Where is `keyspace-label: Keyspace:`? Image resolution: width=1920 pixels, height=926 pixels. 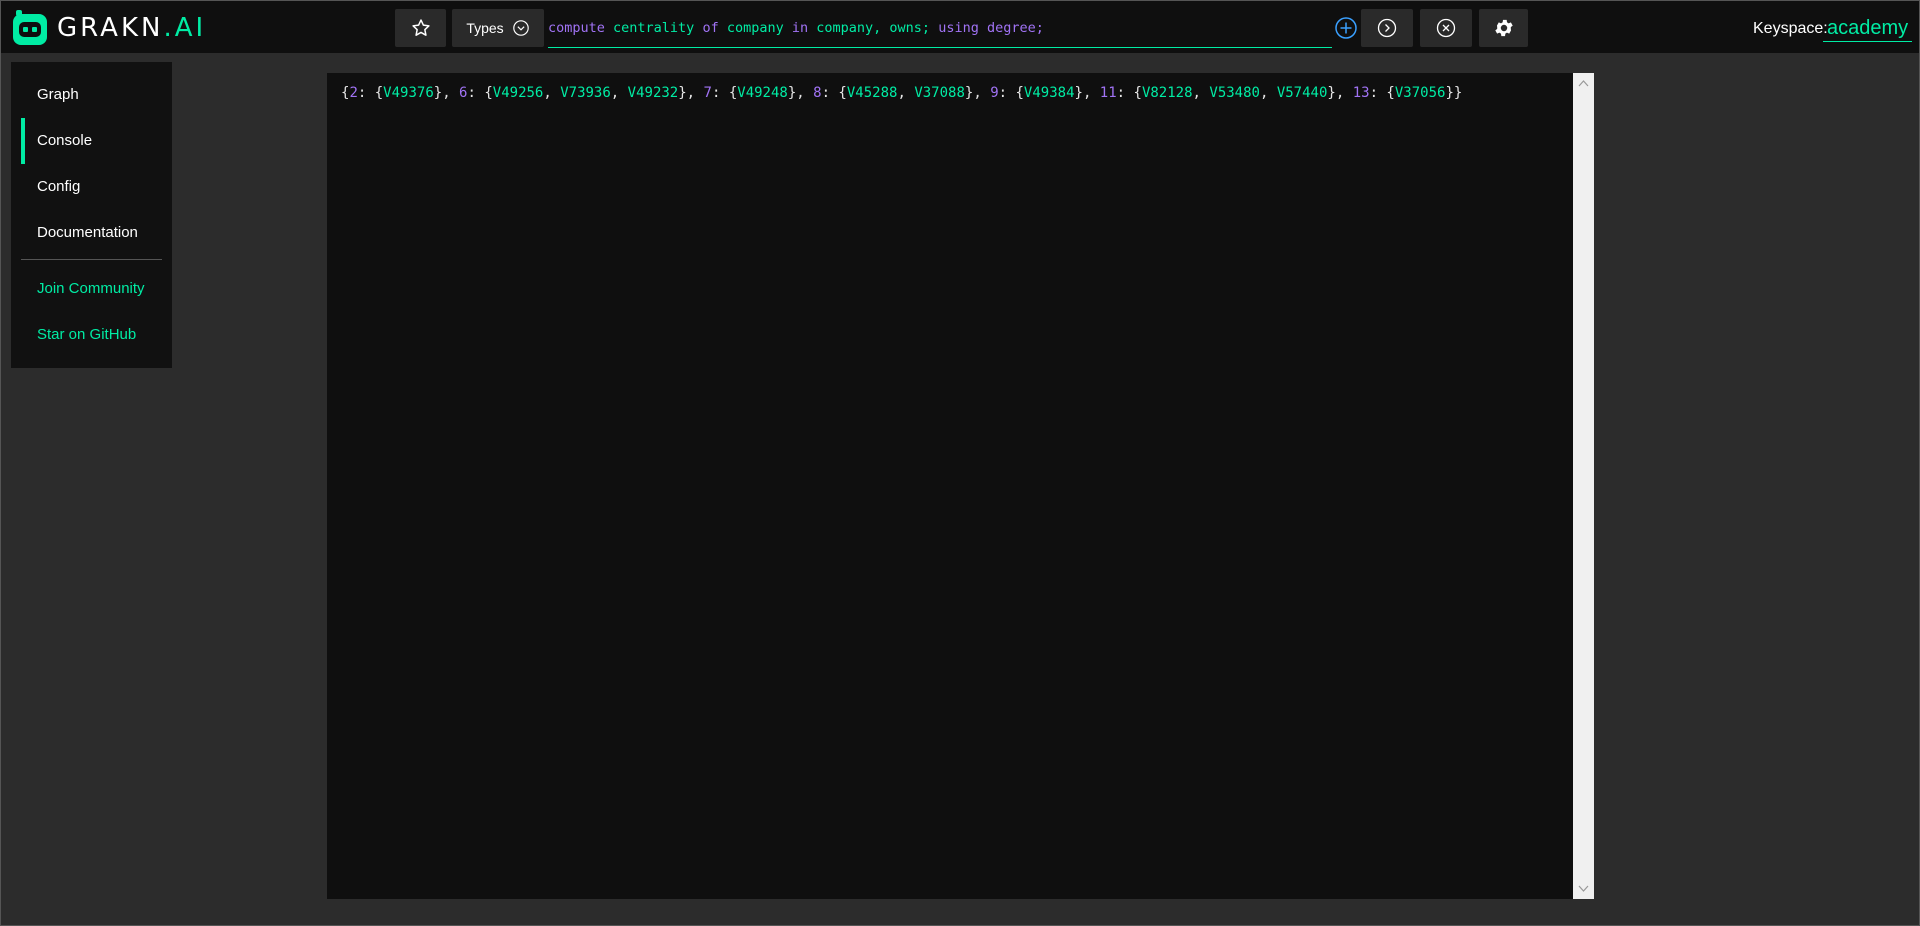 keyspace-label: Keyspace: is located at coordinates (1790, 28).